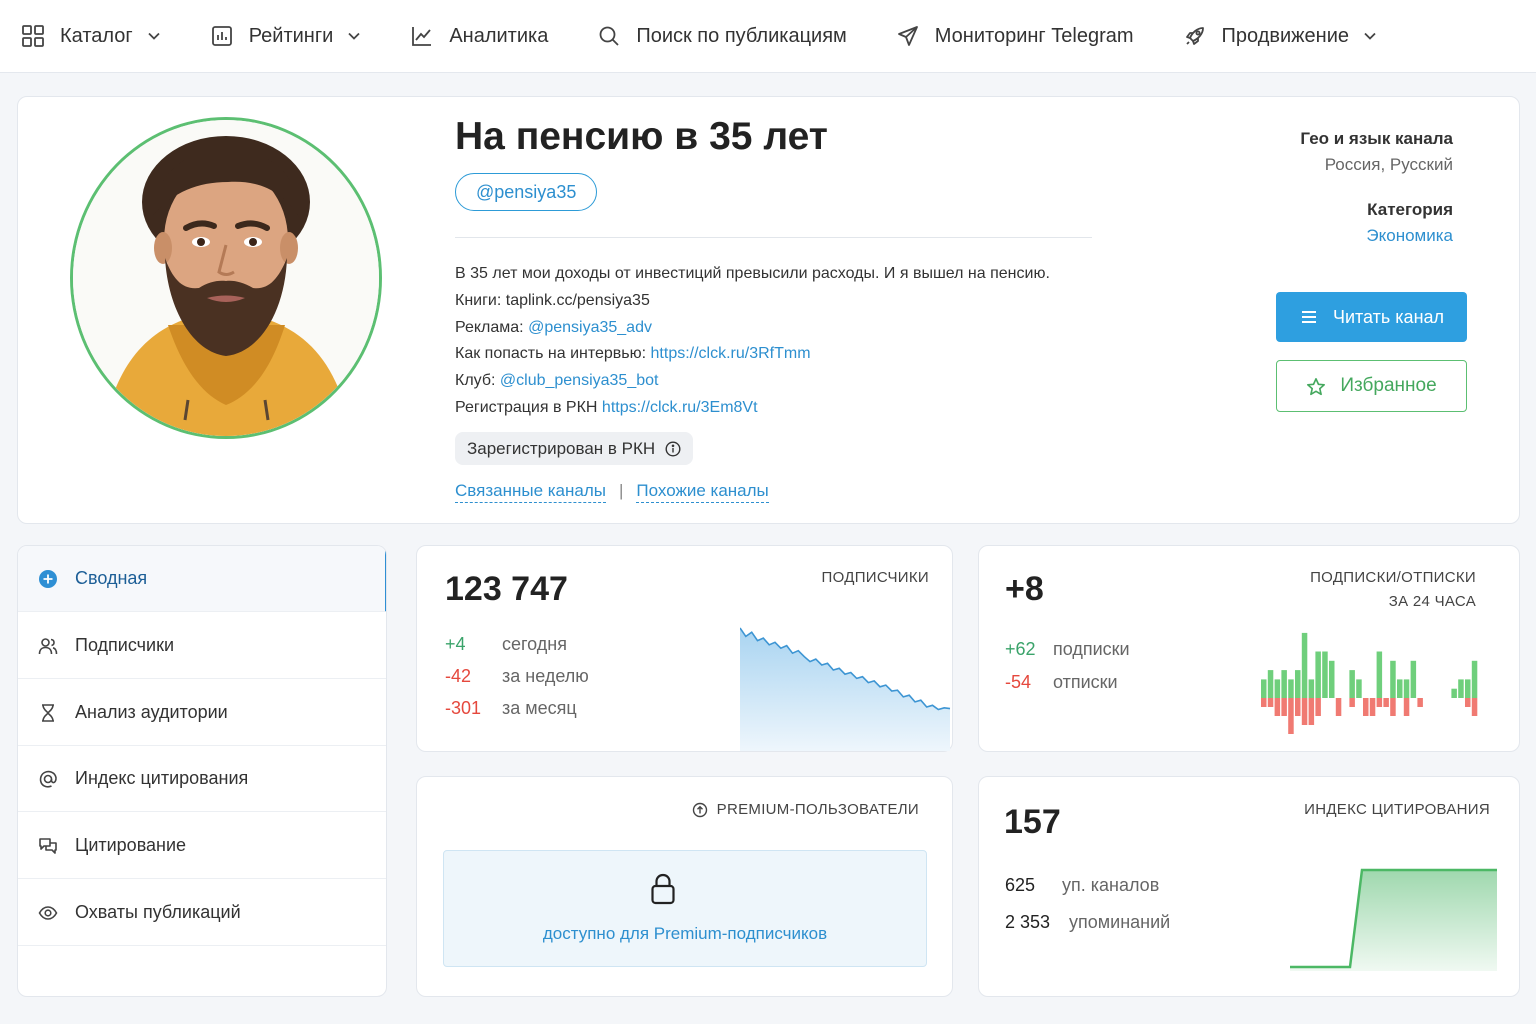 The width and height of the screenshot is (1536, 1024). I want to click on grid-icon, so click(33, 36).